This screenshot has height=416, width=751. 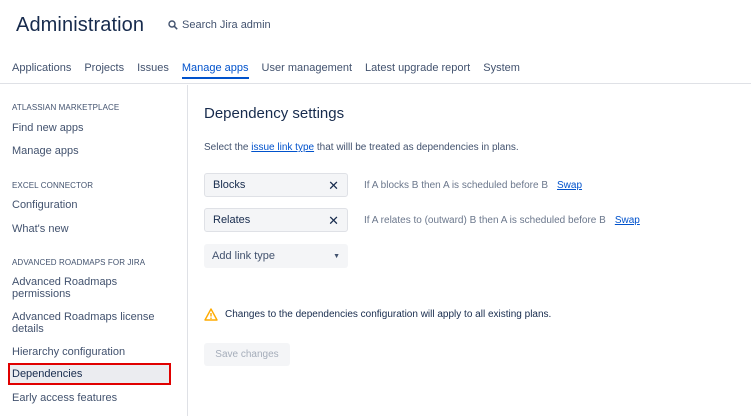 I want to click on save-changes-button: Save changes, so click(x=247, y=354).